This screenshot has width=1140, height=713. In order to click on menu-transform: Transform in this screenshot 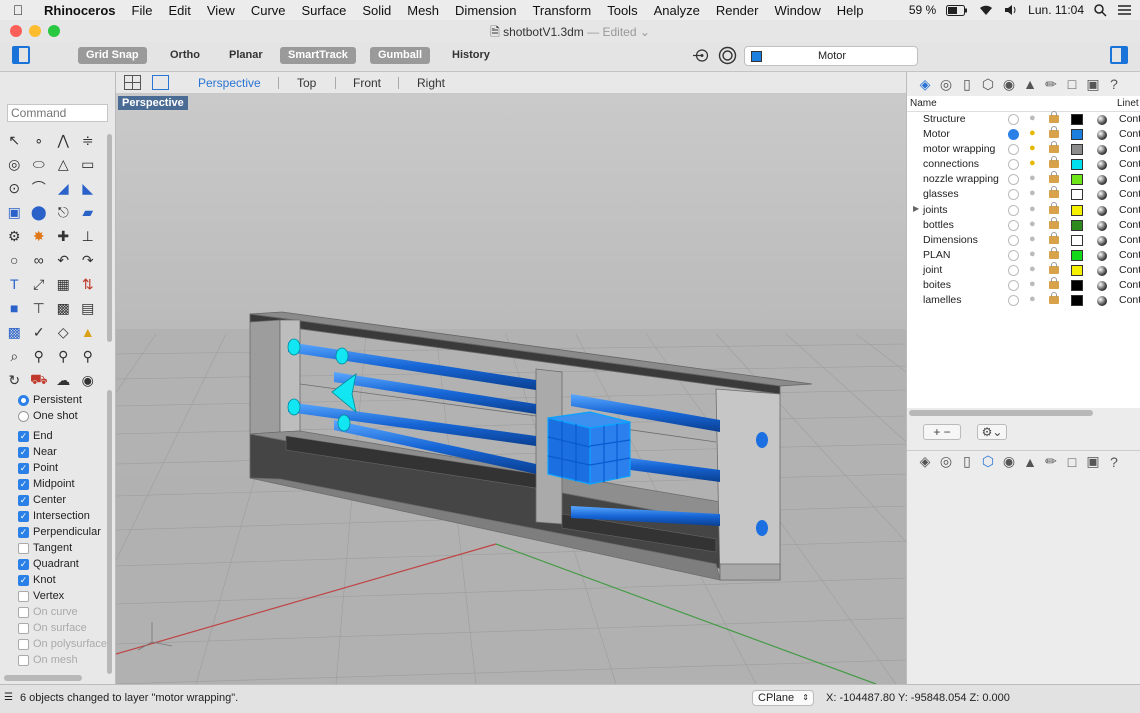, I will do `click(561, 10)`.